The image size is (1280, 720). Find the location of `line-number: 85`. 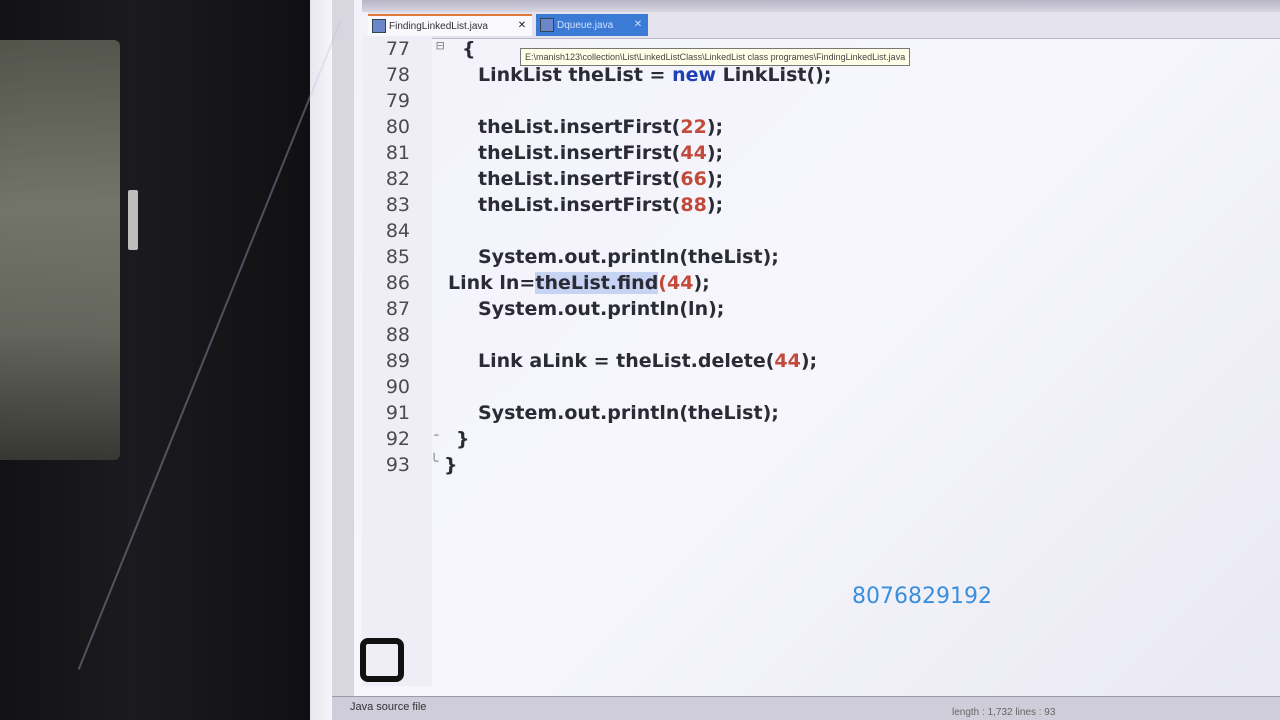

line-number: 85 is located at coordinates (397, 257).